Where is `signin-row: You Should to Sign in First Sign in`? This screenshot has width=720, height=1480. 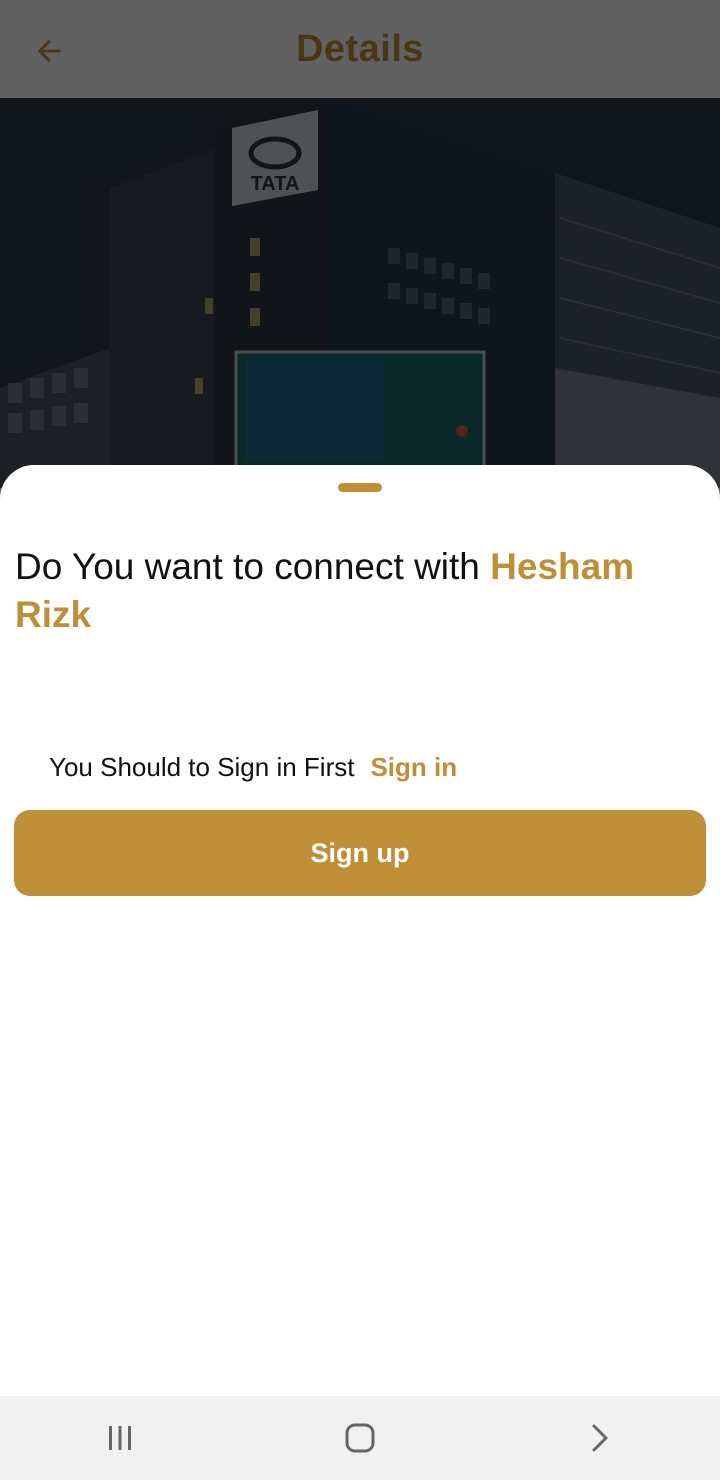
signin-row: You Should to Sign in First Sign in is located at coordinates (253, 767).